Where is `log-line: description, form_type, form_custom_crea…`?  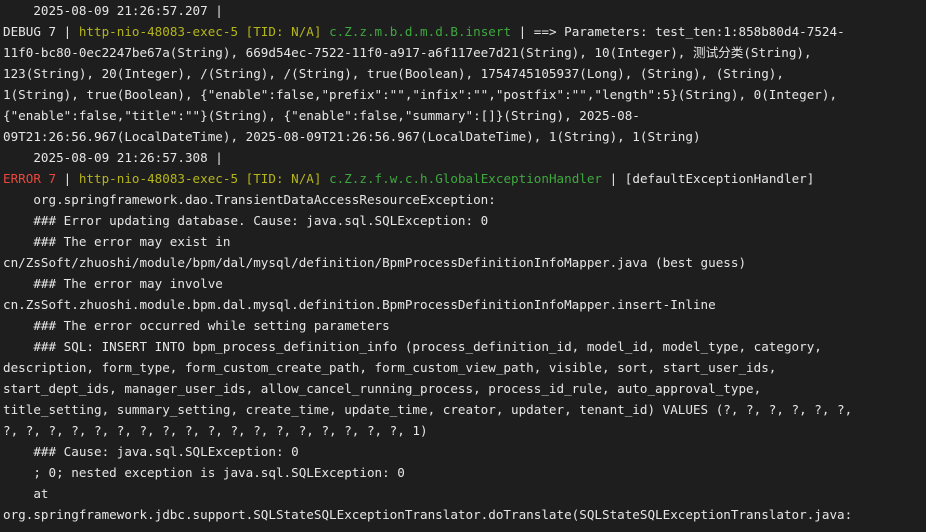 log-line: description, form_type, form_custom_crea… is located at coordinates (390, 367).